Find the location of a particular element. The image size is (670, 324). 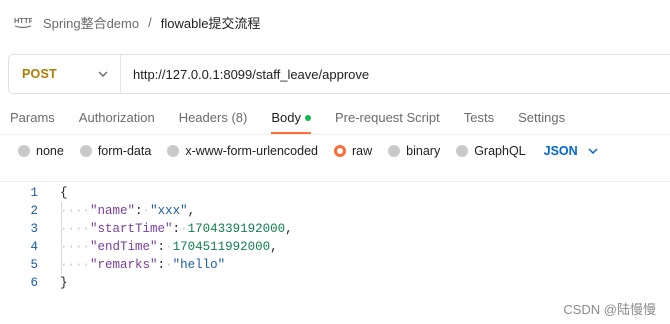

tab-label: Body is located at coordinates (286, 117).